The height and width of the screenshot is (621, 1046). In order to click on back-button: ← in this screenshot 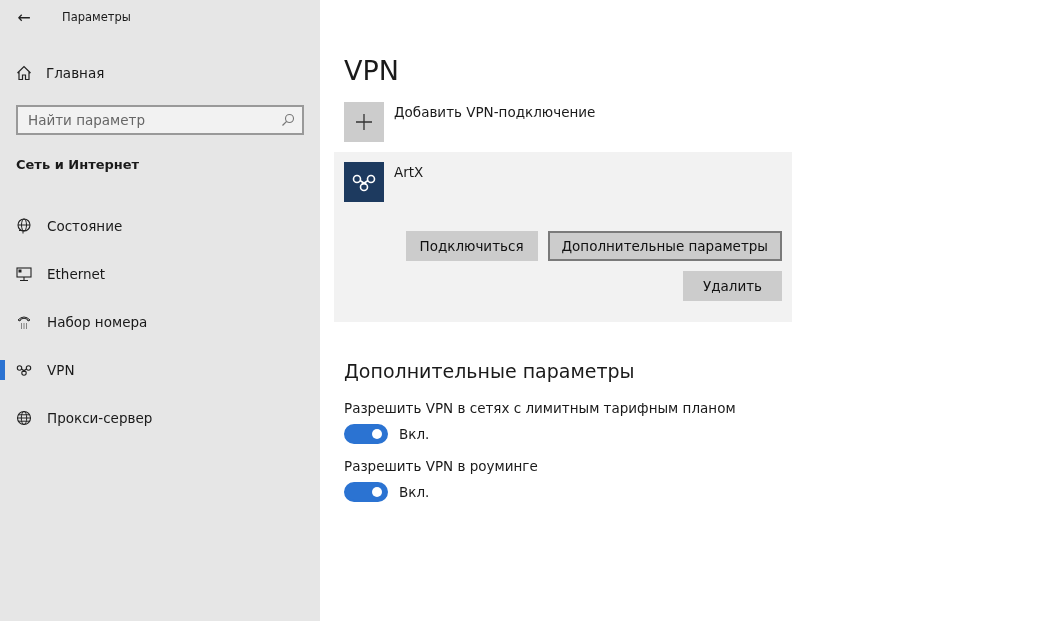, I will do `click(24, 17)`.